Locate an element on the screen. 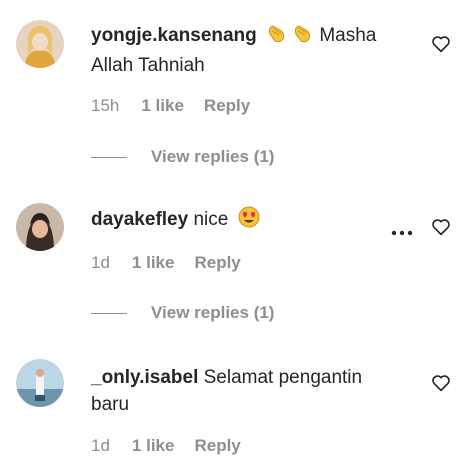  ellipsis-icon is located at coordinates (402, 230).